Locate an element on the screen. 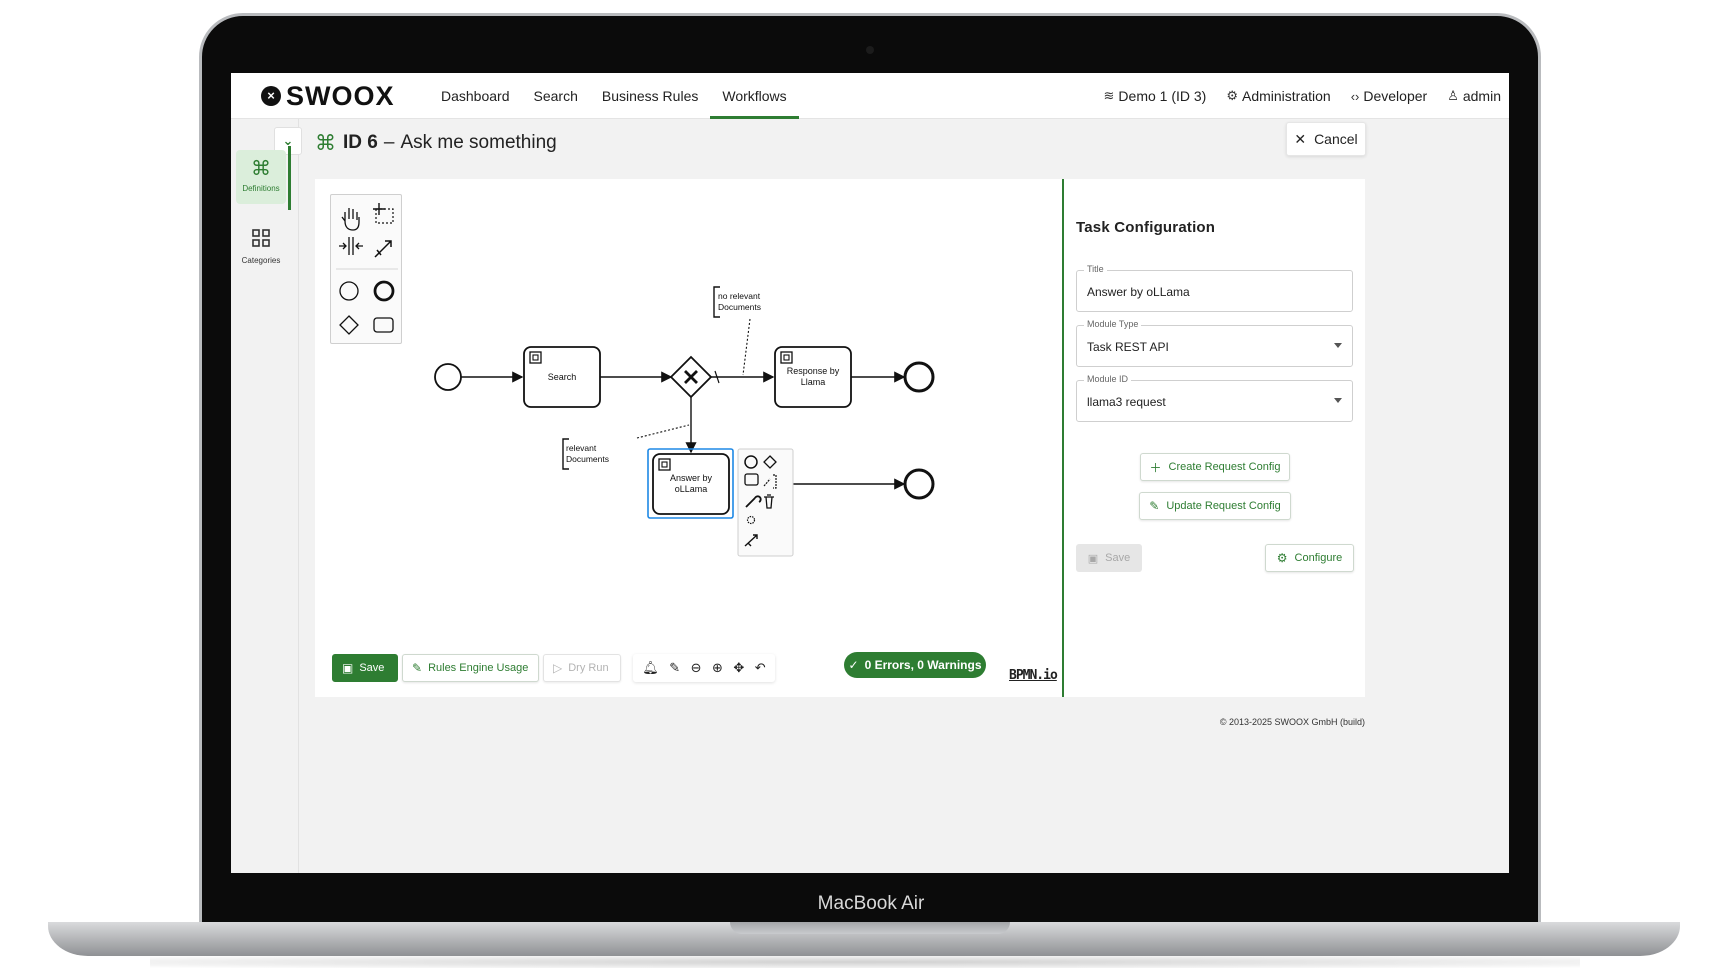 The image size is (1728, 976). create-label: Create Request Config is located at coordinates (1224, 467).